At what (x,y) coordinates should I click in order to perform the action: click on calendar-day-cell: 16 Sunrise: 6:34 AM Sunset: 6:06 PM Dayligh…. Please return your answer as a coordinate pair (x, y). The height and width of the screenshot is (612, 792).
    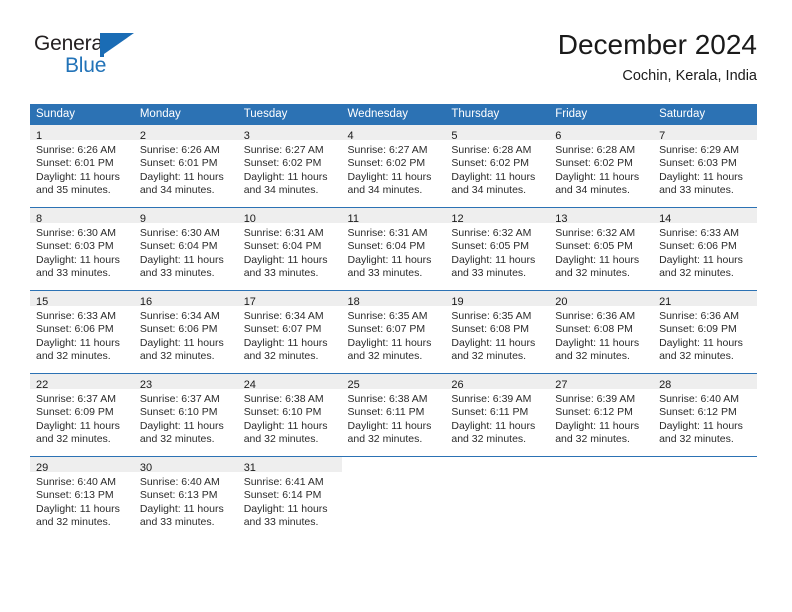
    Looking at the image, I should click on (185, 332).